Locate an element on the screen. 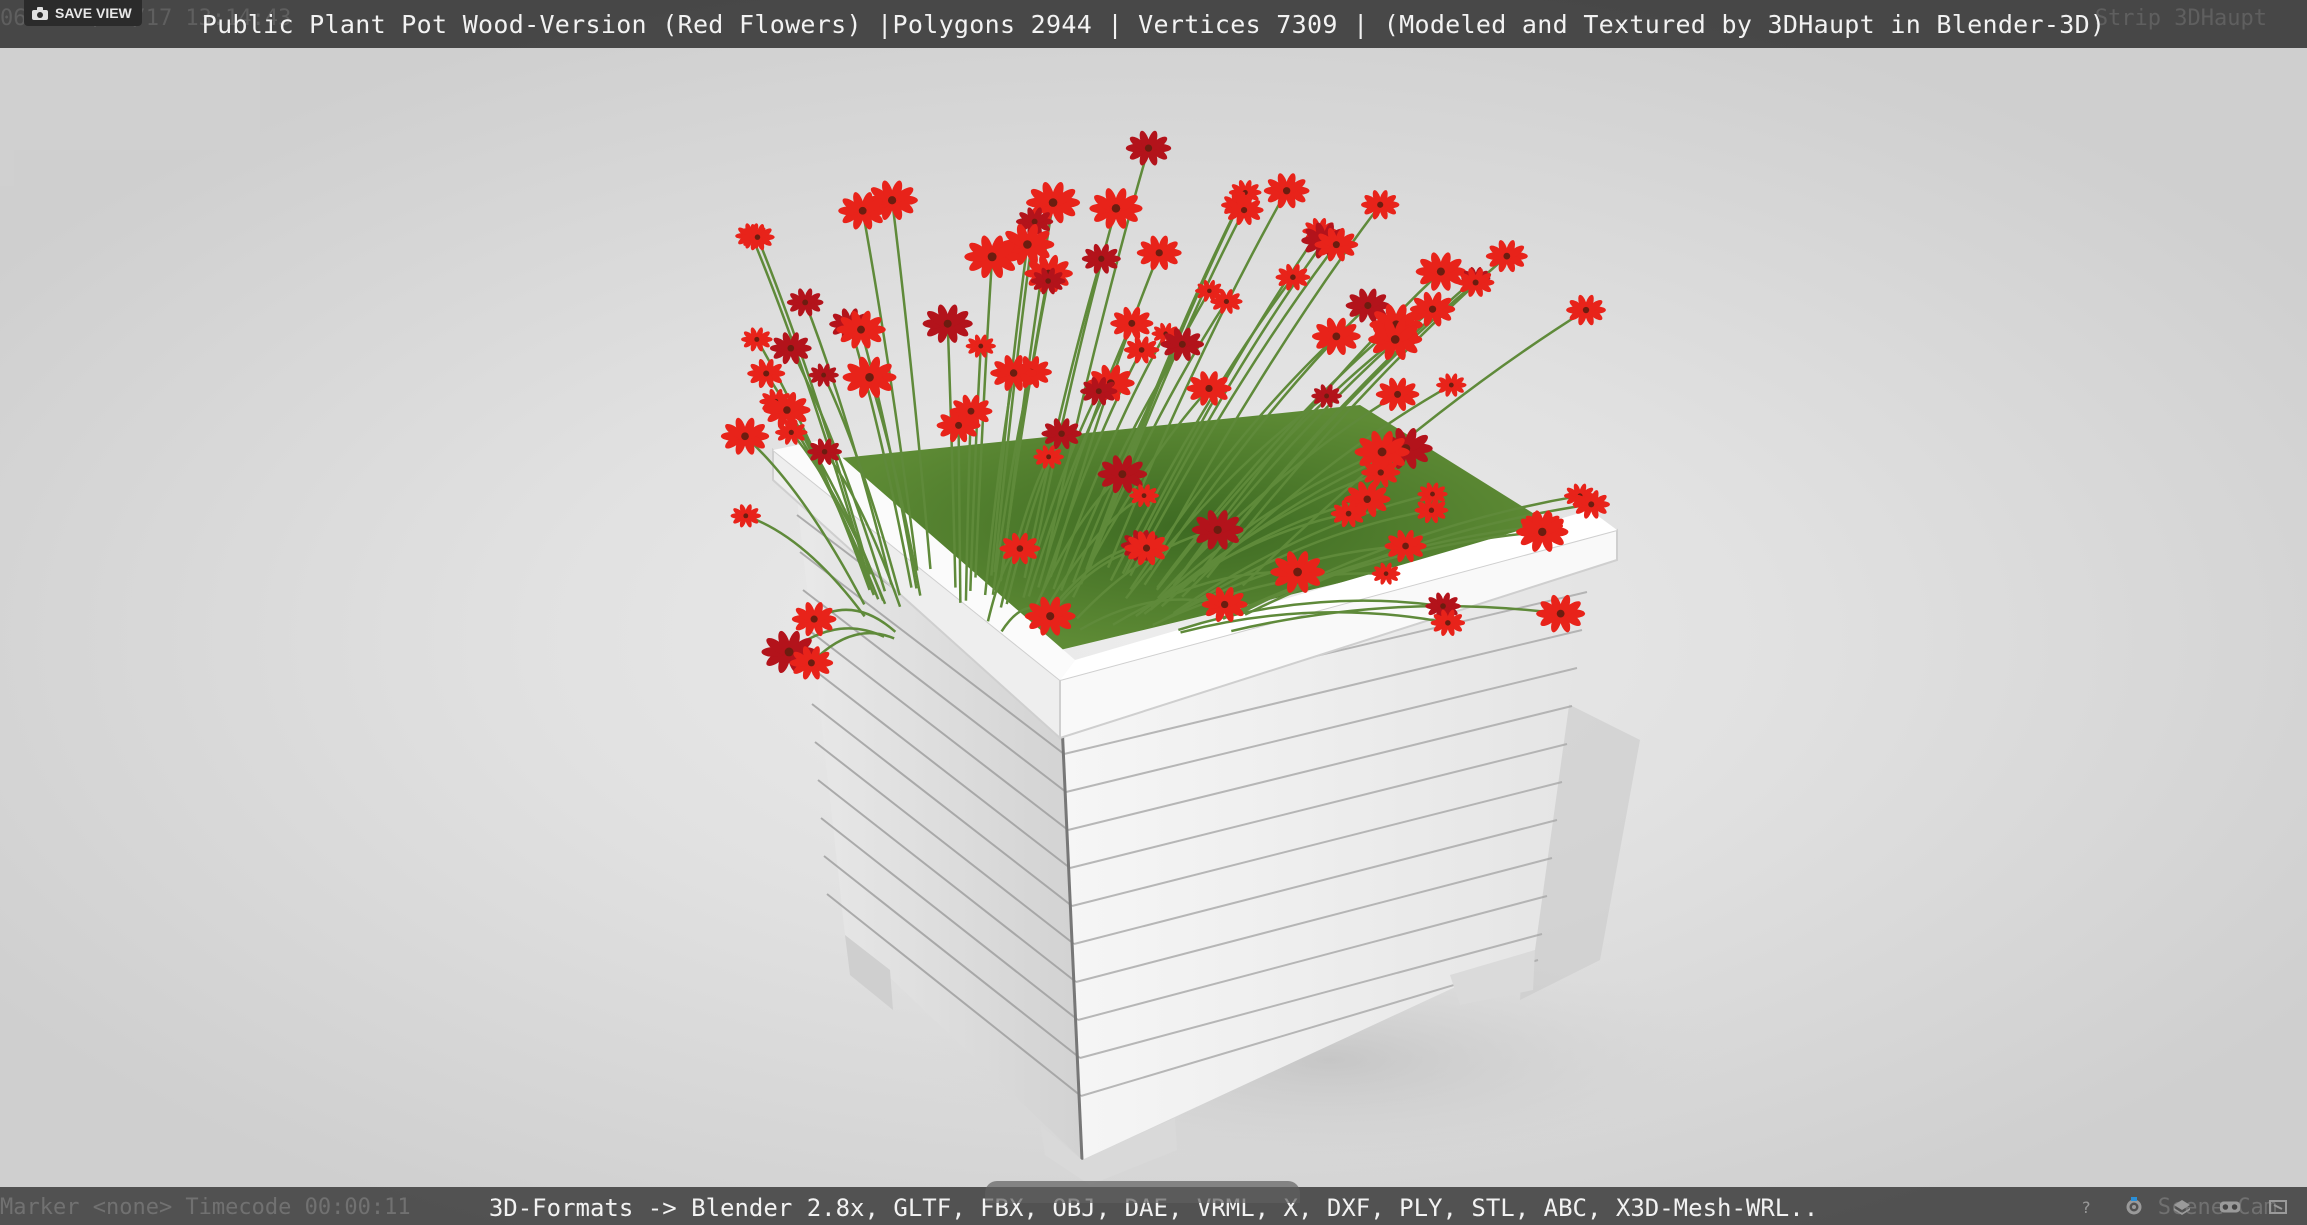  camera-icon is located at coordinates (40, 13).